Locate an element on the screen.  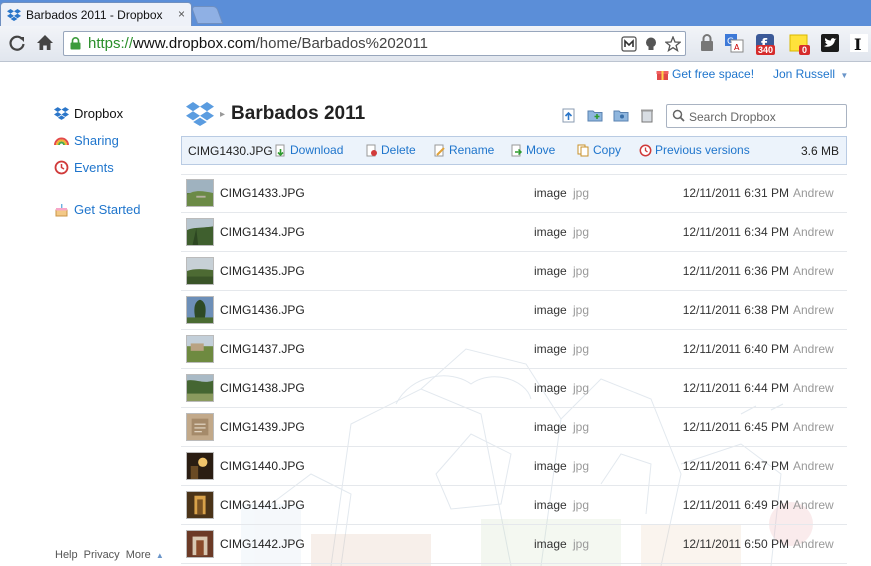
chevron-up-icon: ▲ is located at coordinates (159, 555).